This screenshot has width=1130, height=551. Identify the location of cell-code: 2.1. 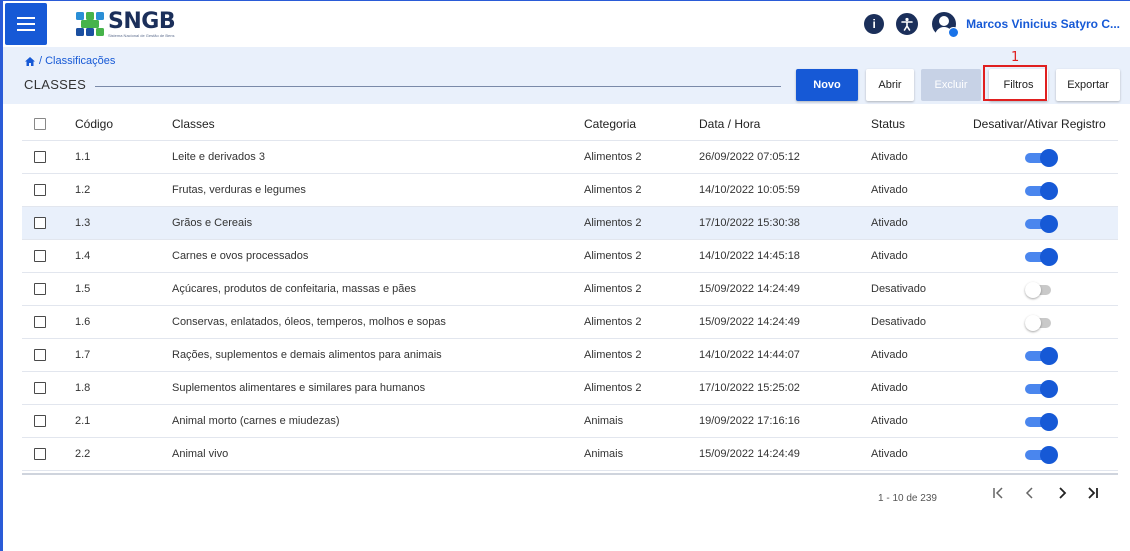
(83, 421).